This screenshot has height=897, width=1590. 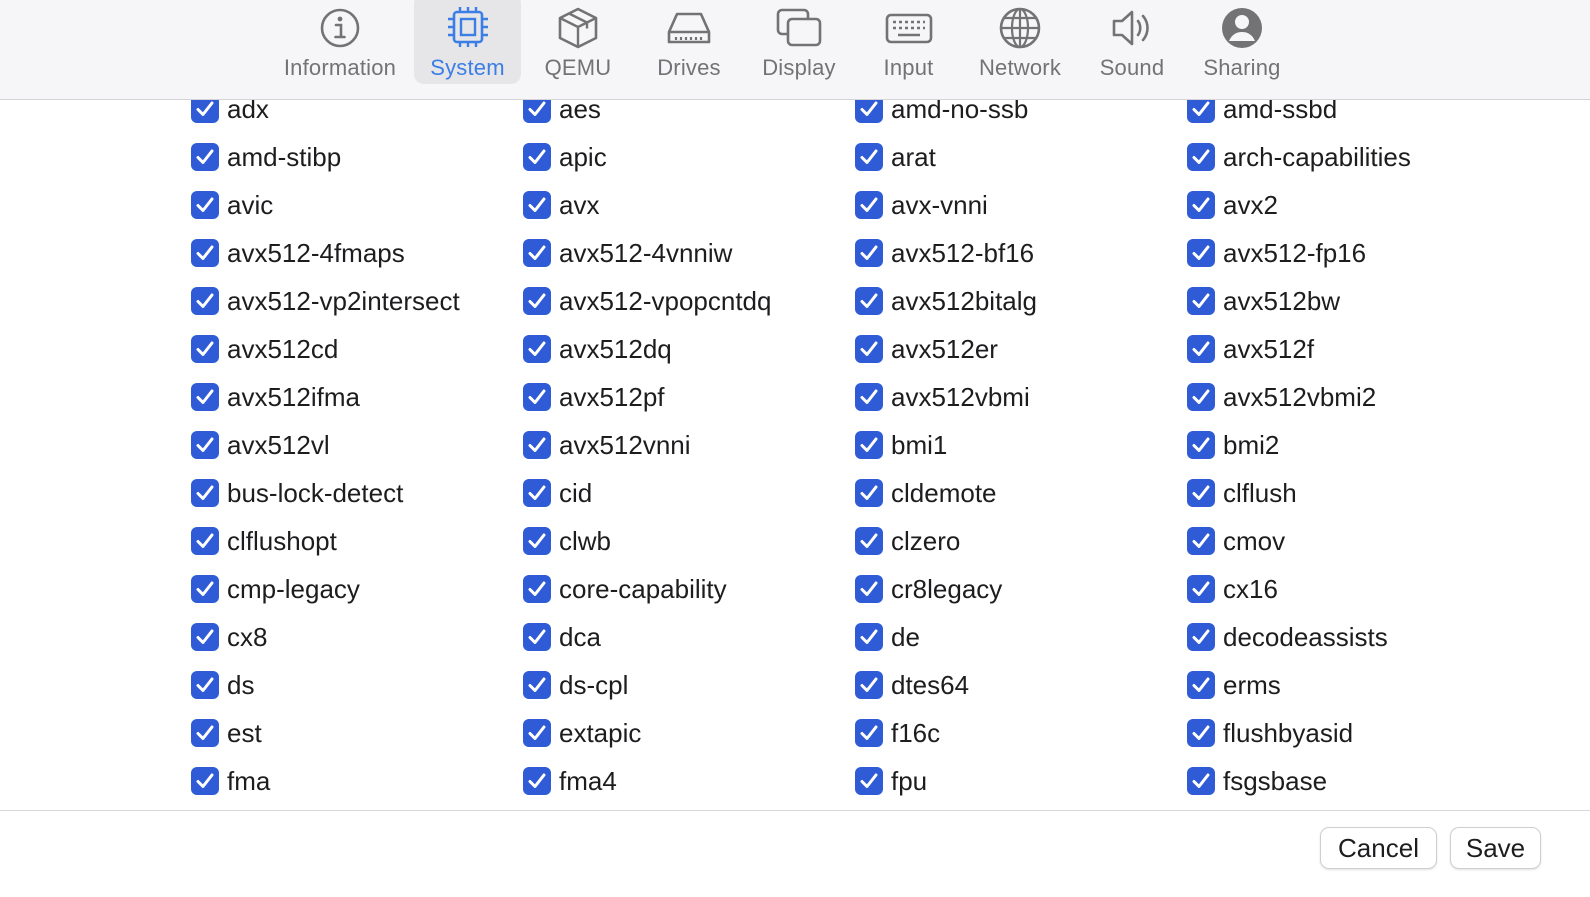 What do you see at coordinates (689, 42) in the screenshot?
I see `tab-drives: Drives` at bounding box center [689, 42].